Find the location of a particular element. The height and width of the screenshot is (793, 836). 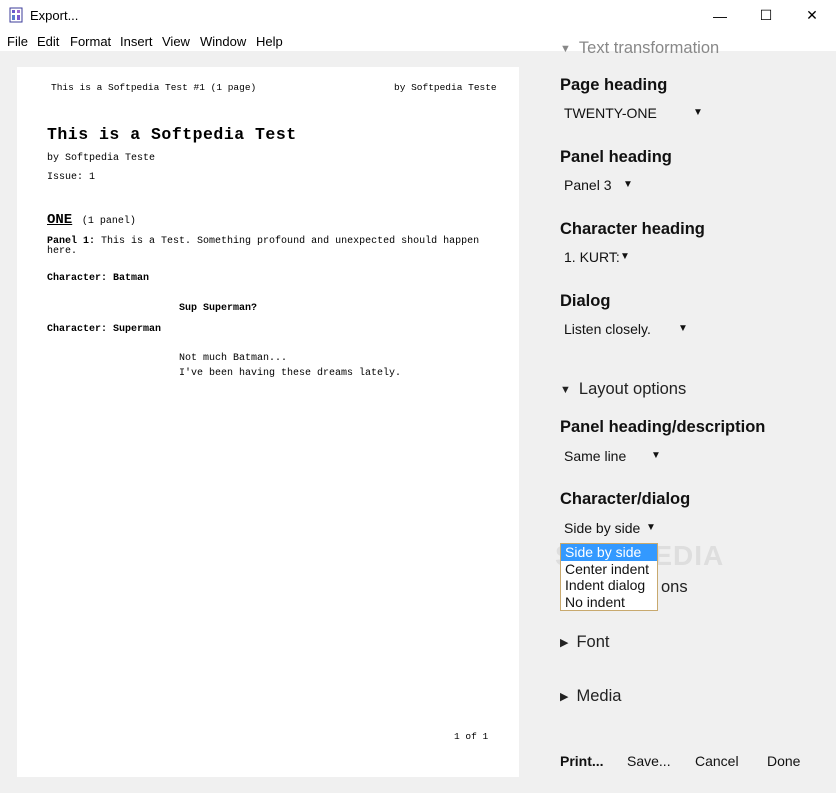

media-toggle: ▶ Media is located at coordinates (590, 696).